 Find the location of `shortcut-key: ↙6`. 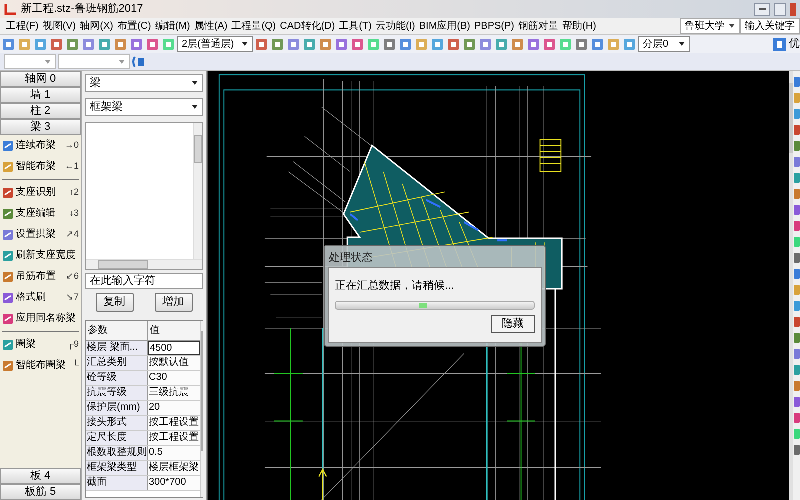

shortcut-key: ↙6 is located at coordinates (72, 277).